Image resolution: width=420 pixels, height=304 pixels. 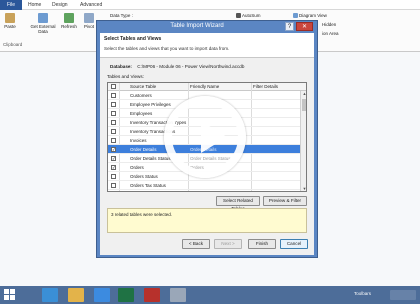 What do you see at coordinates (69, 18) in the screenshot?
I see `refresh-icon` at bounding box center [69, 18].